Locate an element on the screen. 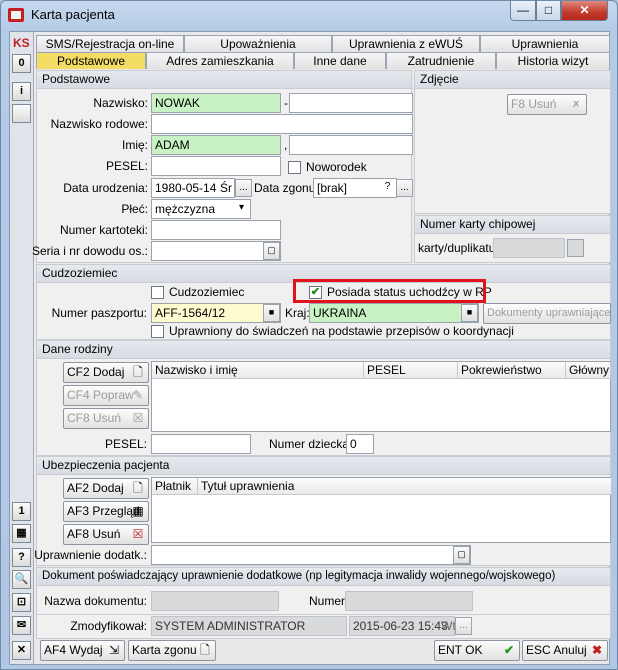  family-col-relation: Pokrewieństwo is located at coordinates (512, 370).